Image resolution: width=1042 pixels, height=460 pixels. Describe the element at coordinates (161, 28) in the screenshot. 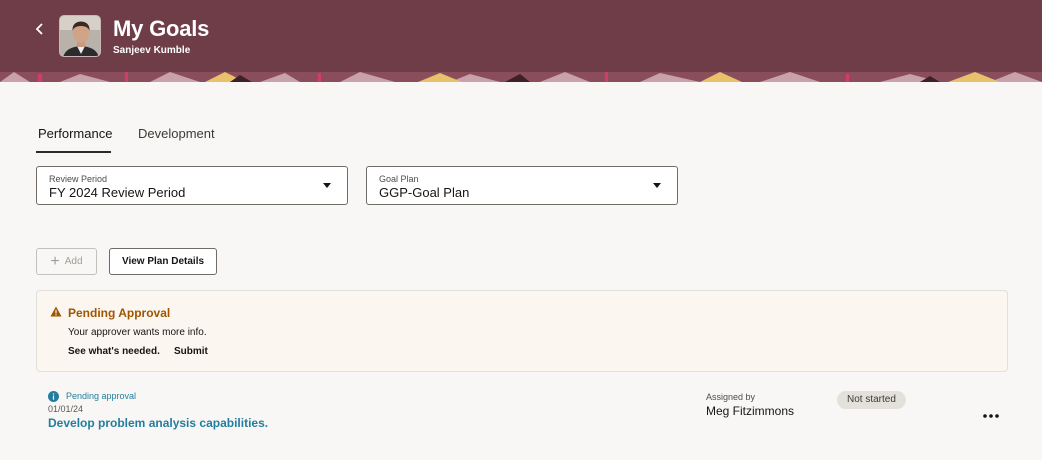

I see `page-title: My Goals` at that location.